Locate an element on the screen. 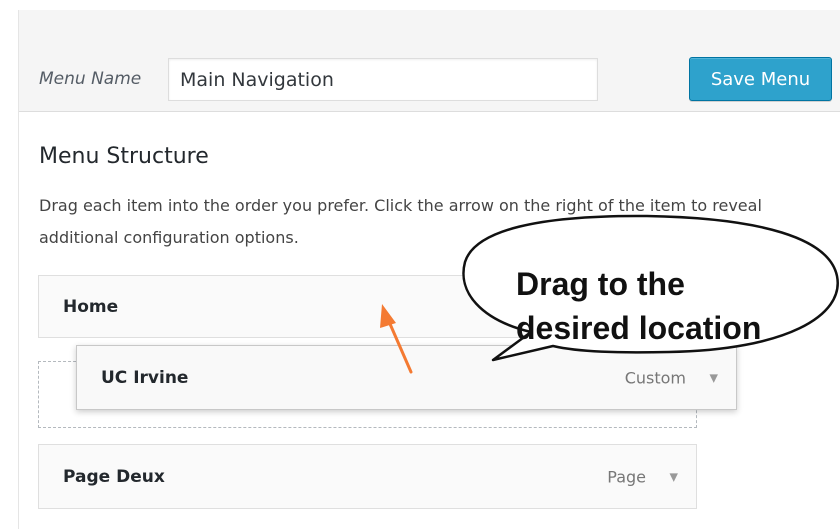 The image size is (840, 529). menu-item-type: Custom is located at coordinates (655, 377).